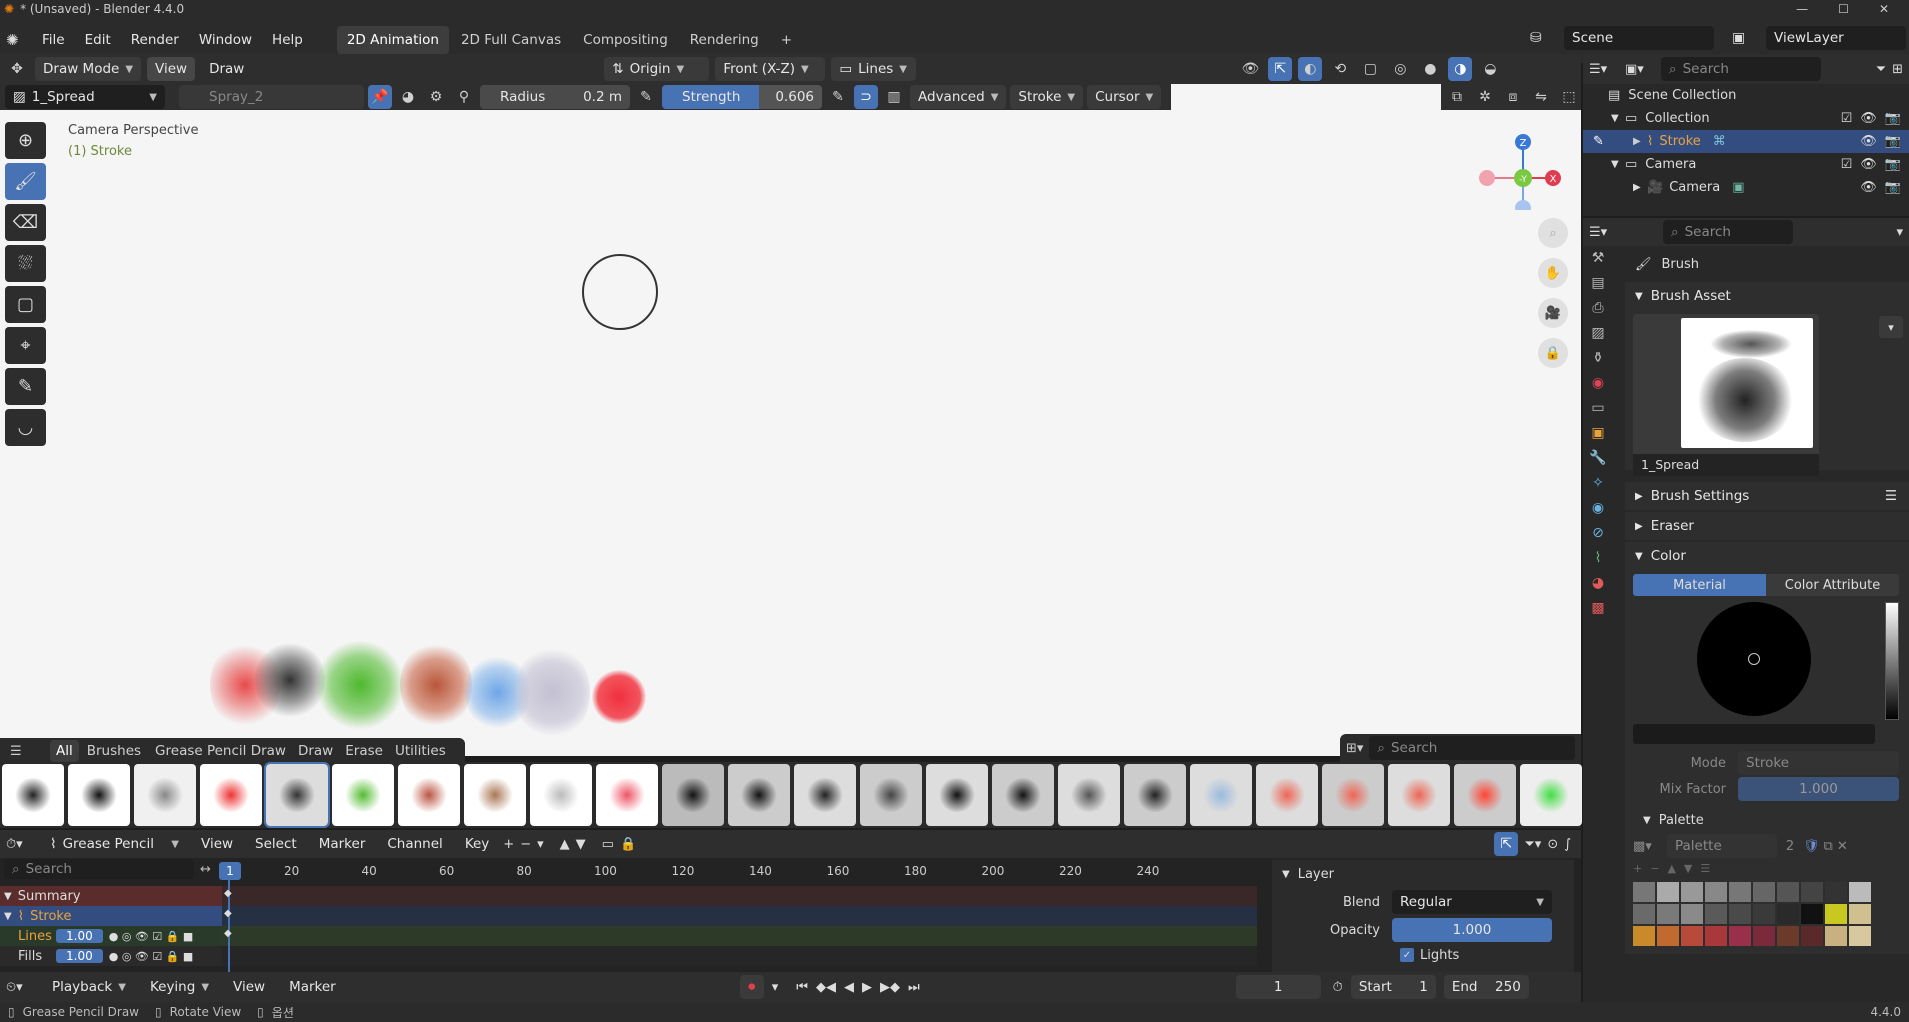 The width and height of the screenshot is (1909, 1022). I want to click on move-up-icon: ▲, so click(1671, 868).